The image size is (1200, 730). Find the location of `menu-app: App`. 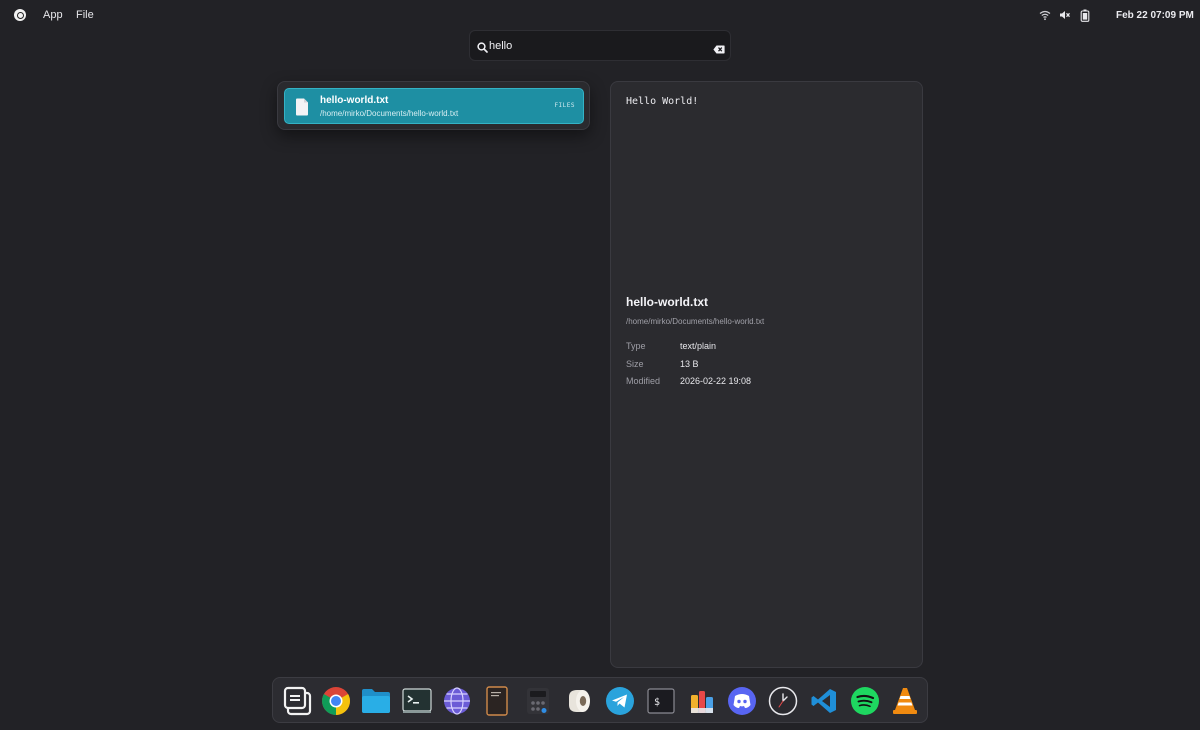

menu-app: App is located at coordinates (53, 15).